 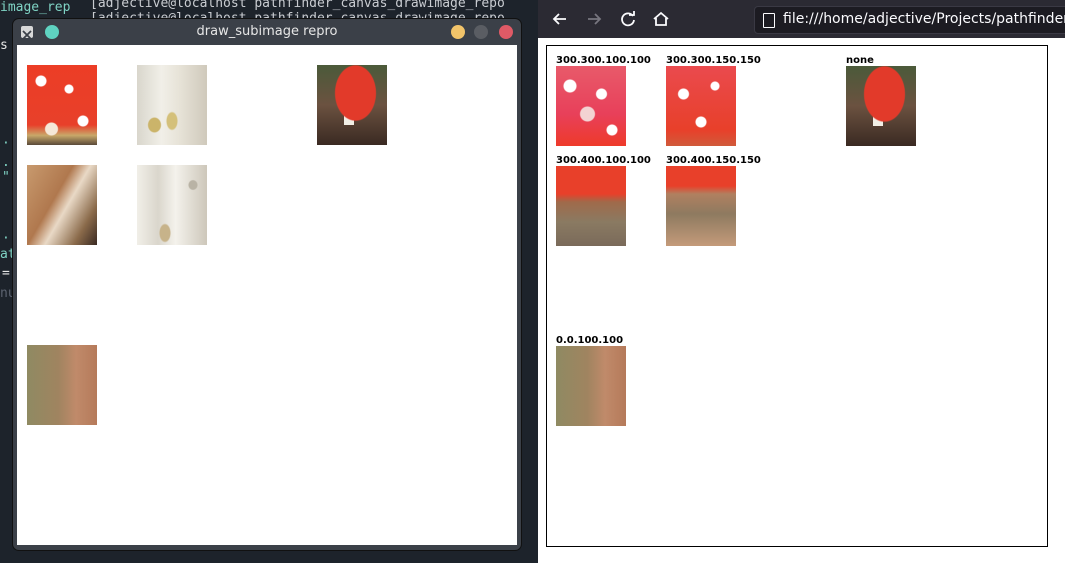 I want to click on maximize-button, so click(x=481, y=32).